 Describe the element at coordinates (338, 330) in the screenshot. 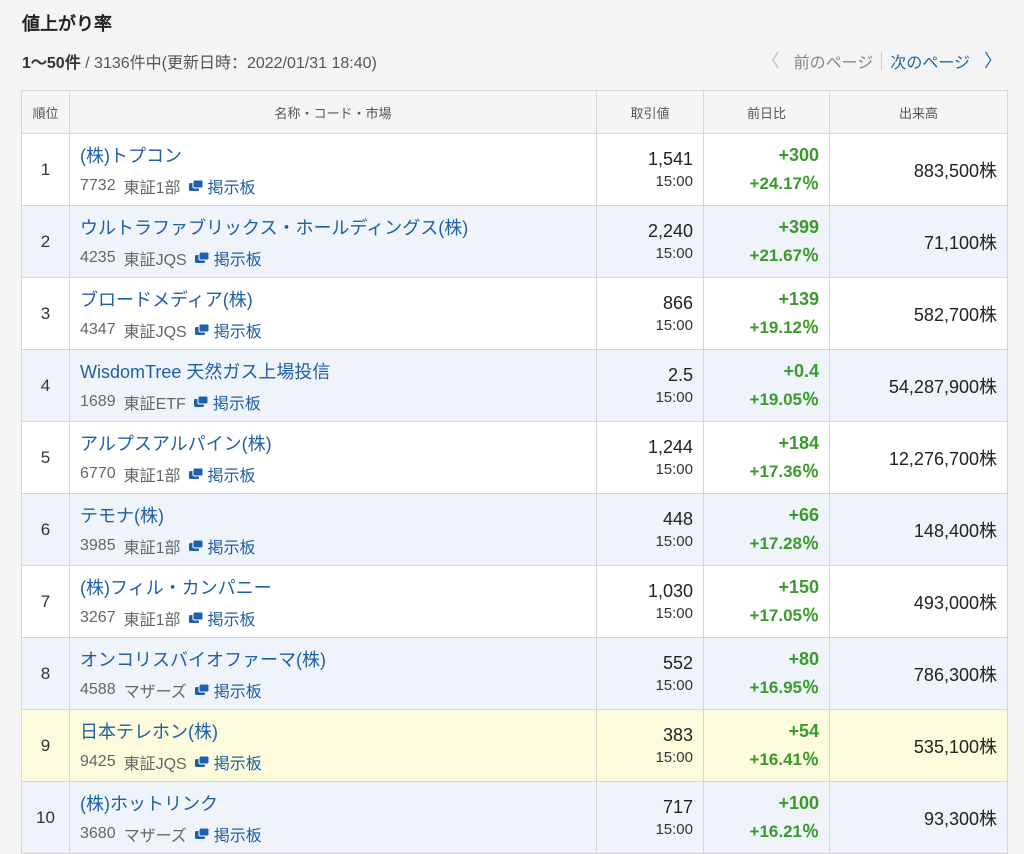

I see `stock-meta: 4347 東証JQS 掲示板` at that location.